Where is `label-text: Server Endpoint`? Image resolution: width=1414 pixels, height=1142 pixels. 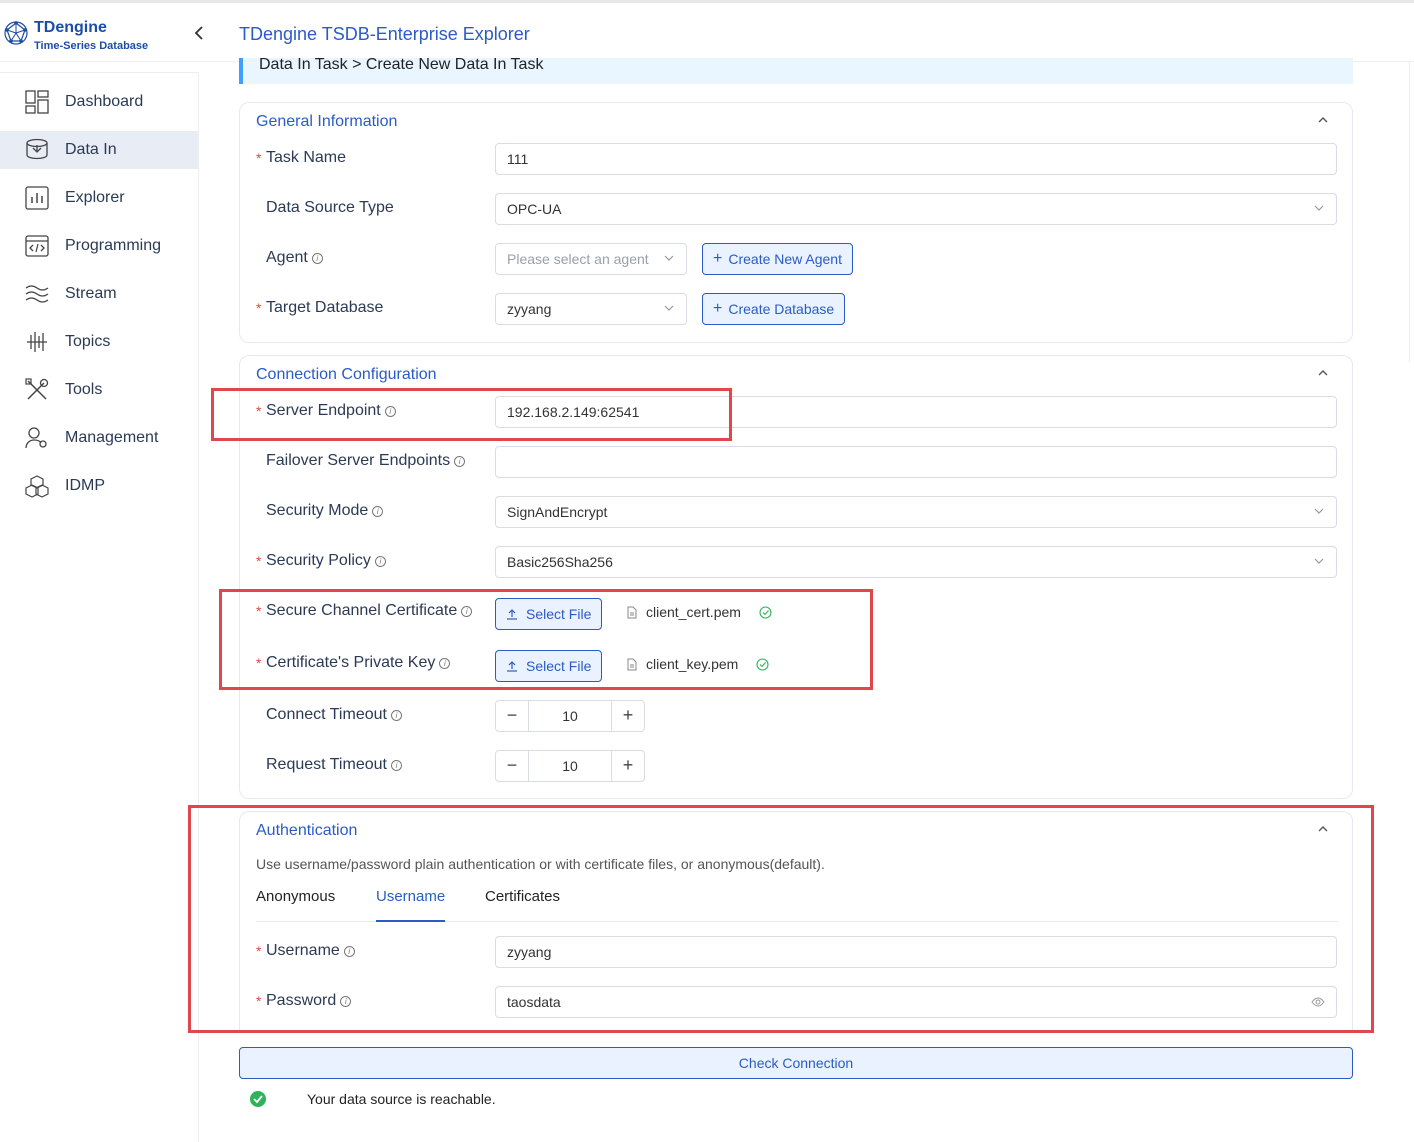
label-text: Server Endpoint is located at coordinates (323, 410).